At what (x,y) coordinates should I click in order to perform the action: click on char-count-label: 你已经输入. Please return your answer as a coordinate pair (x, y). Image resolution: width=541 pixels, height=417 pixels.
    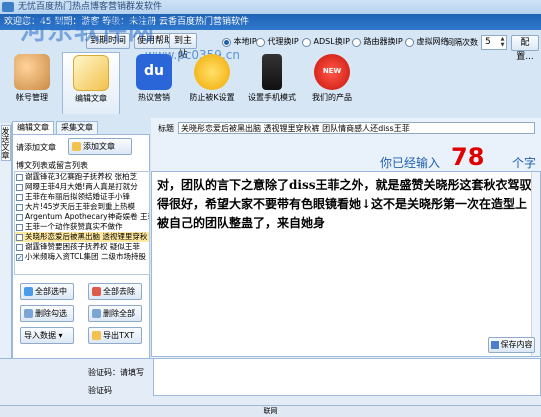
    Looking at the image, I should click on (410, 163).